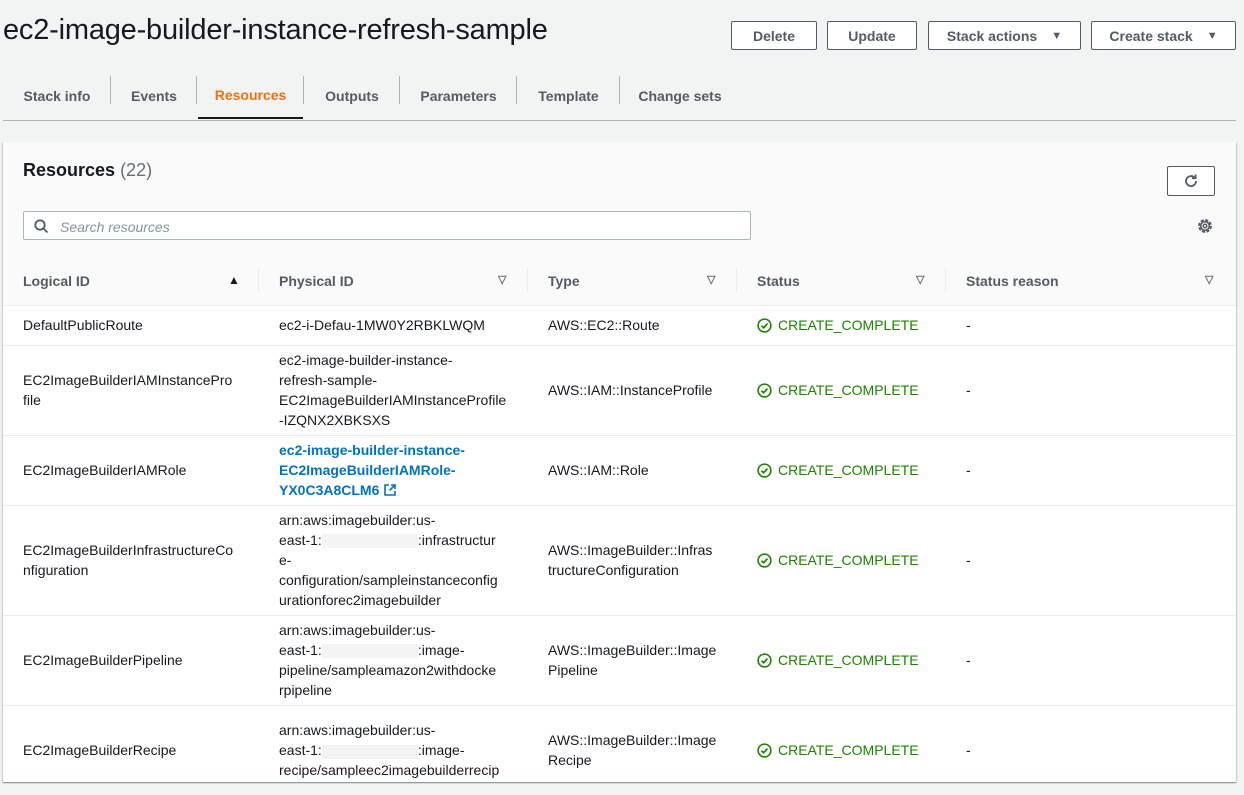 The height and width of the screenshot is (795, 1244). What do you see at coordinates (56, 281) in the screenshot?
I see `column-label: Logical ID` at bounding box center [56, 281].